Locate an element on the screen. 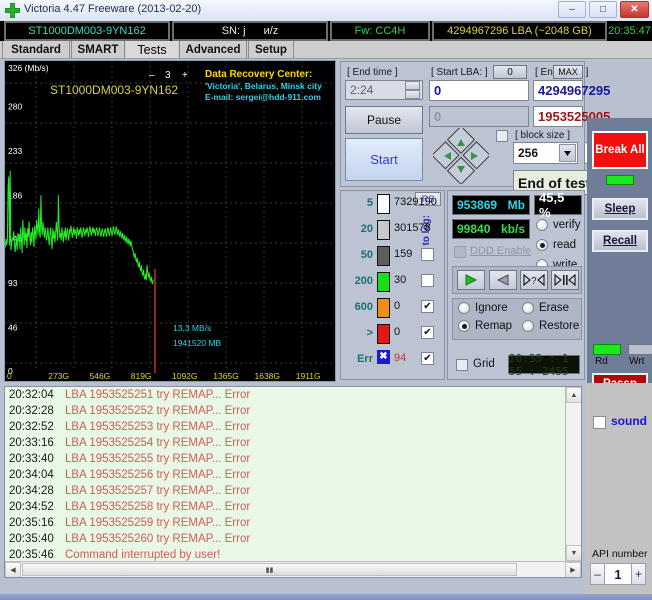 This screenshot has height=600, width=652. dpad-checkbox is located at coordinates (502, 136).